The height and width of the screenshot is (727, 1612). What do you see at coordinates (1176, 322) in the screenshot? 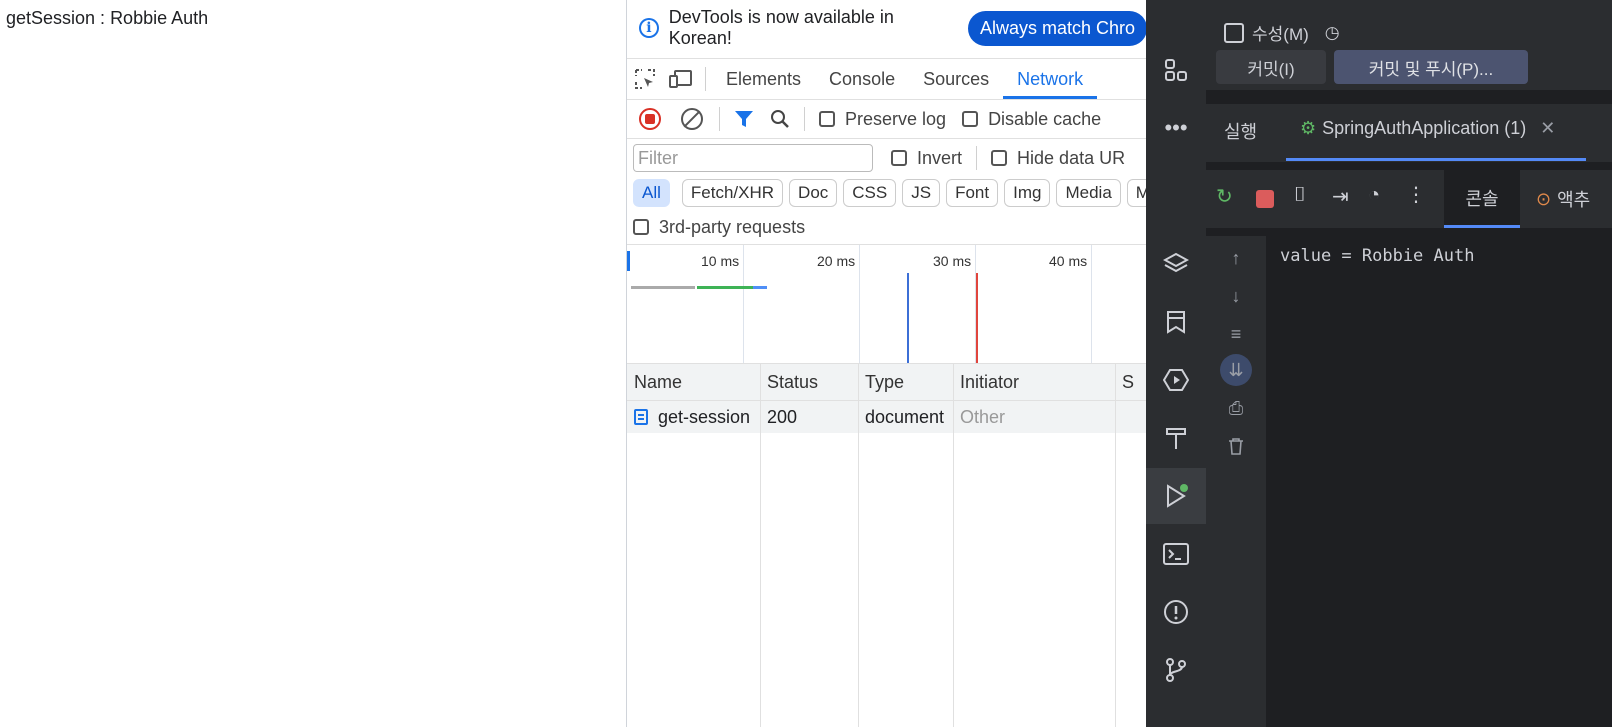
I see `bookmark-icon` at bounding box center [1176, 322].